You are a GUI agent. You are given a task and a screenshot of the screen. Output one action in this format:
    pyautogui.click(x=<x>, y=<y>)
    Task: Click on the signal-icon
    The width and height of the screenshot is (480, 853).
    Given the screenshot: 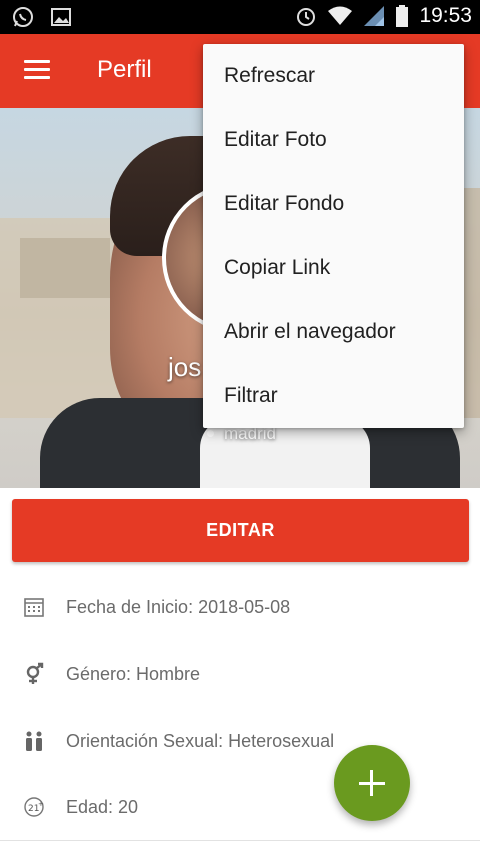 What is the action you would take?
    pyautogui.click(x=374, y=16)
    